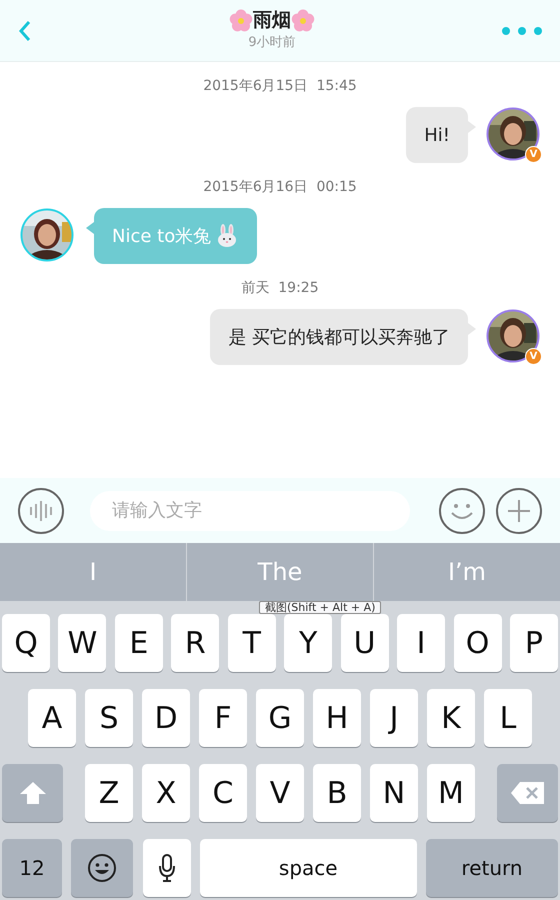 Image resolution: width=560 pixels, height=900 pixels. I want to click on letter-key: M, so click(451, 793).